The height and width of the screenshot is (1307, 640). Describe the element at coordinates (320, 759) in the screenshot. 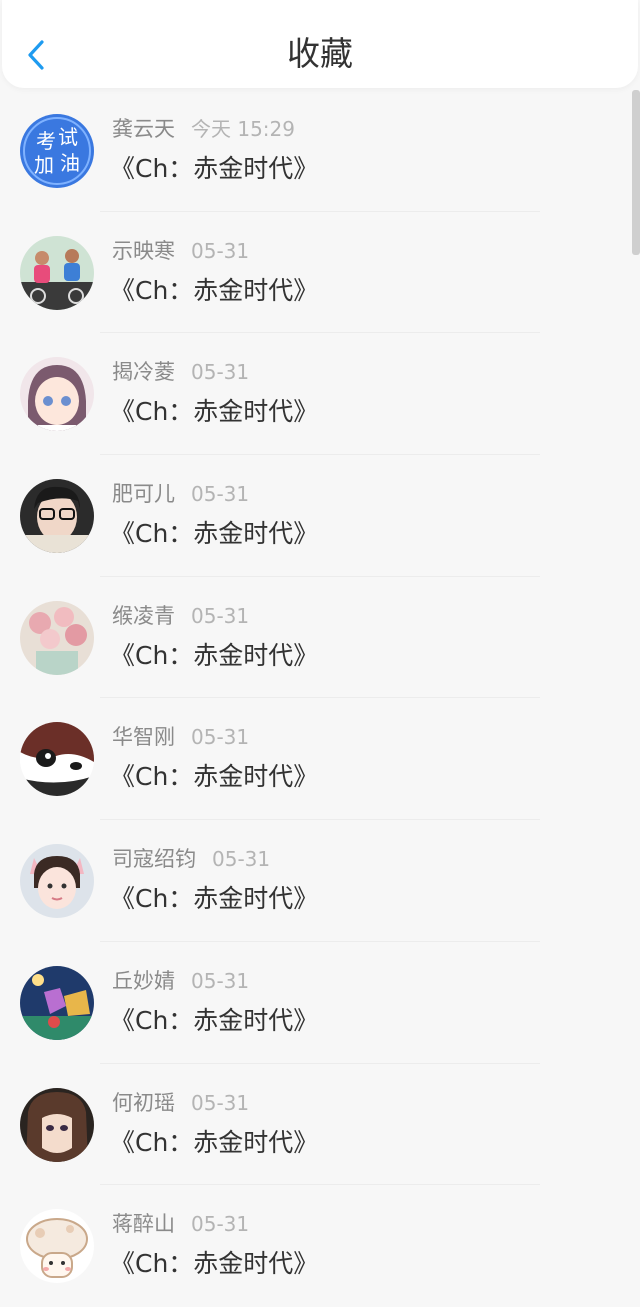

I see `list-item: 华智刚 05-31 《Ch：赤金时代》` at that location.